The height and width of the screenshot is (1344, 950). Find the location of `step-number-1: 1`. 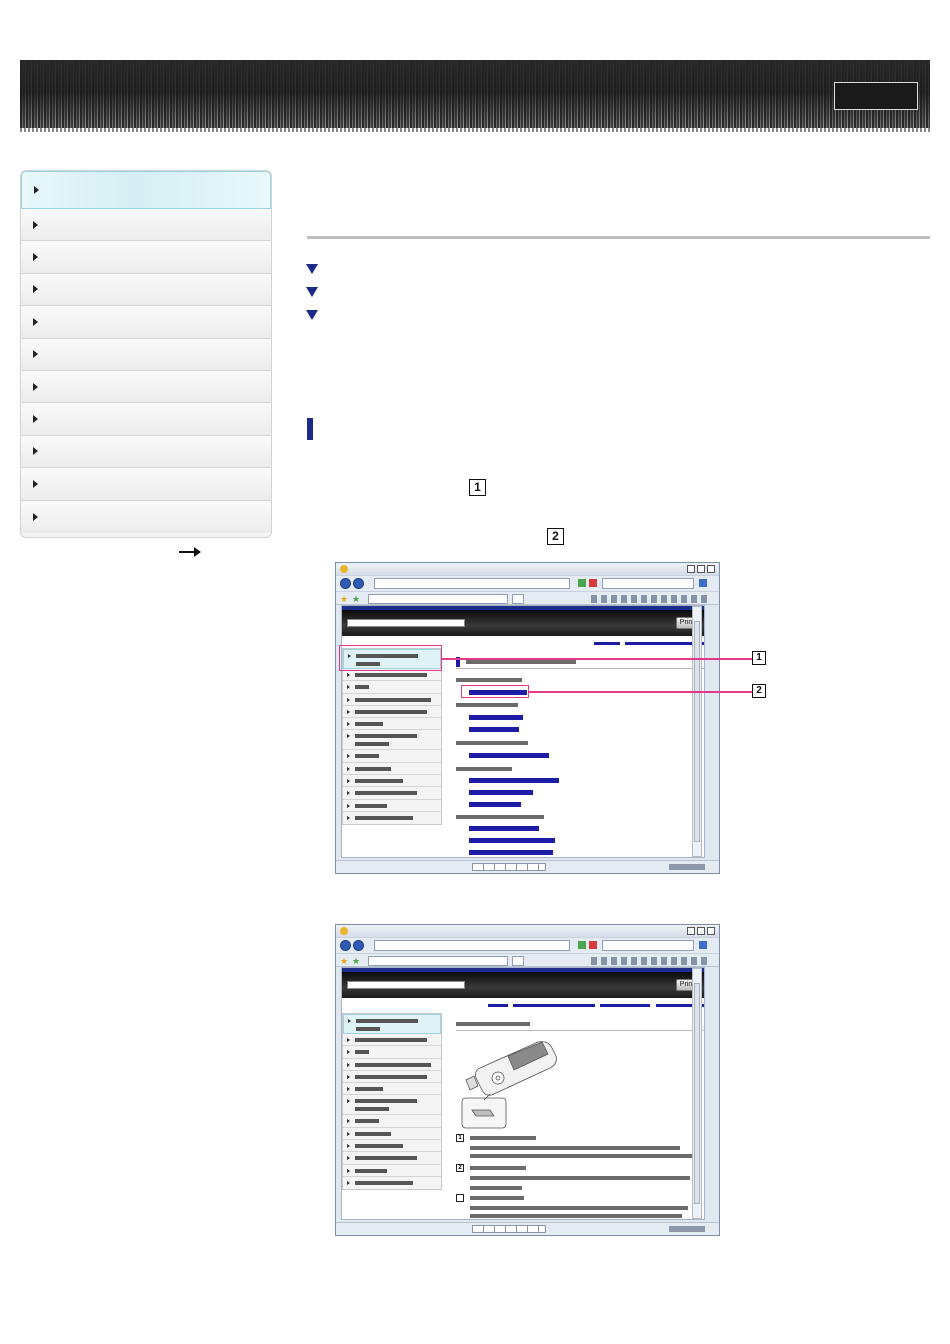

step-number-1: 1 is located at coordinates (477, 487).